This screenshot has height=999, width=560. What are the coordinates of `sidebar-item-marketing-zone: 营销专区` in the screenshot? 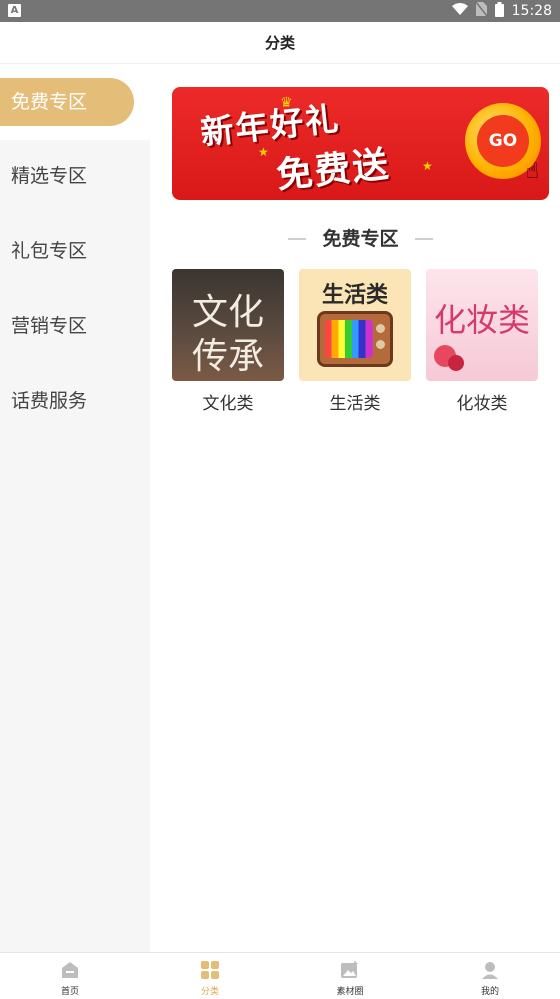 It's located at (75, 326).